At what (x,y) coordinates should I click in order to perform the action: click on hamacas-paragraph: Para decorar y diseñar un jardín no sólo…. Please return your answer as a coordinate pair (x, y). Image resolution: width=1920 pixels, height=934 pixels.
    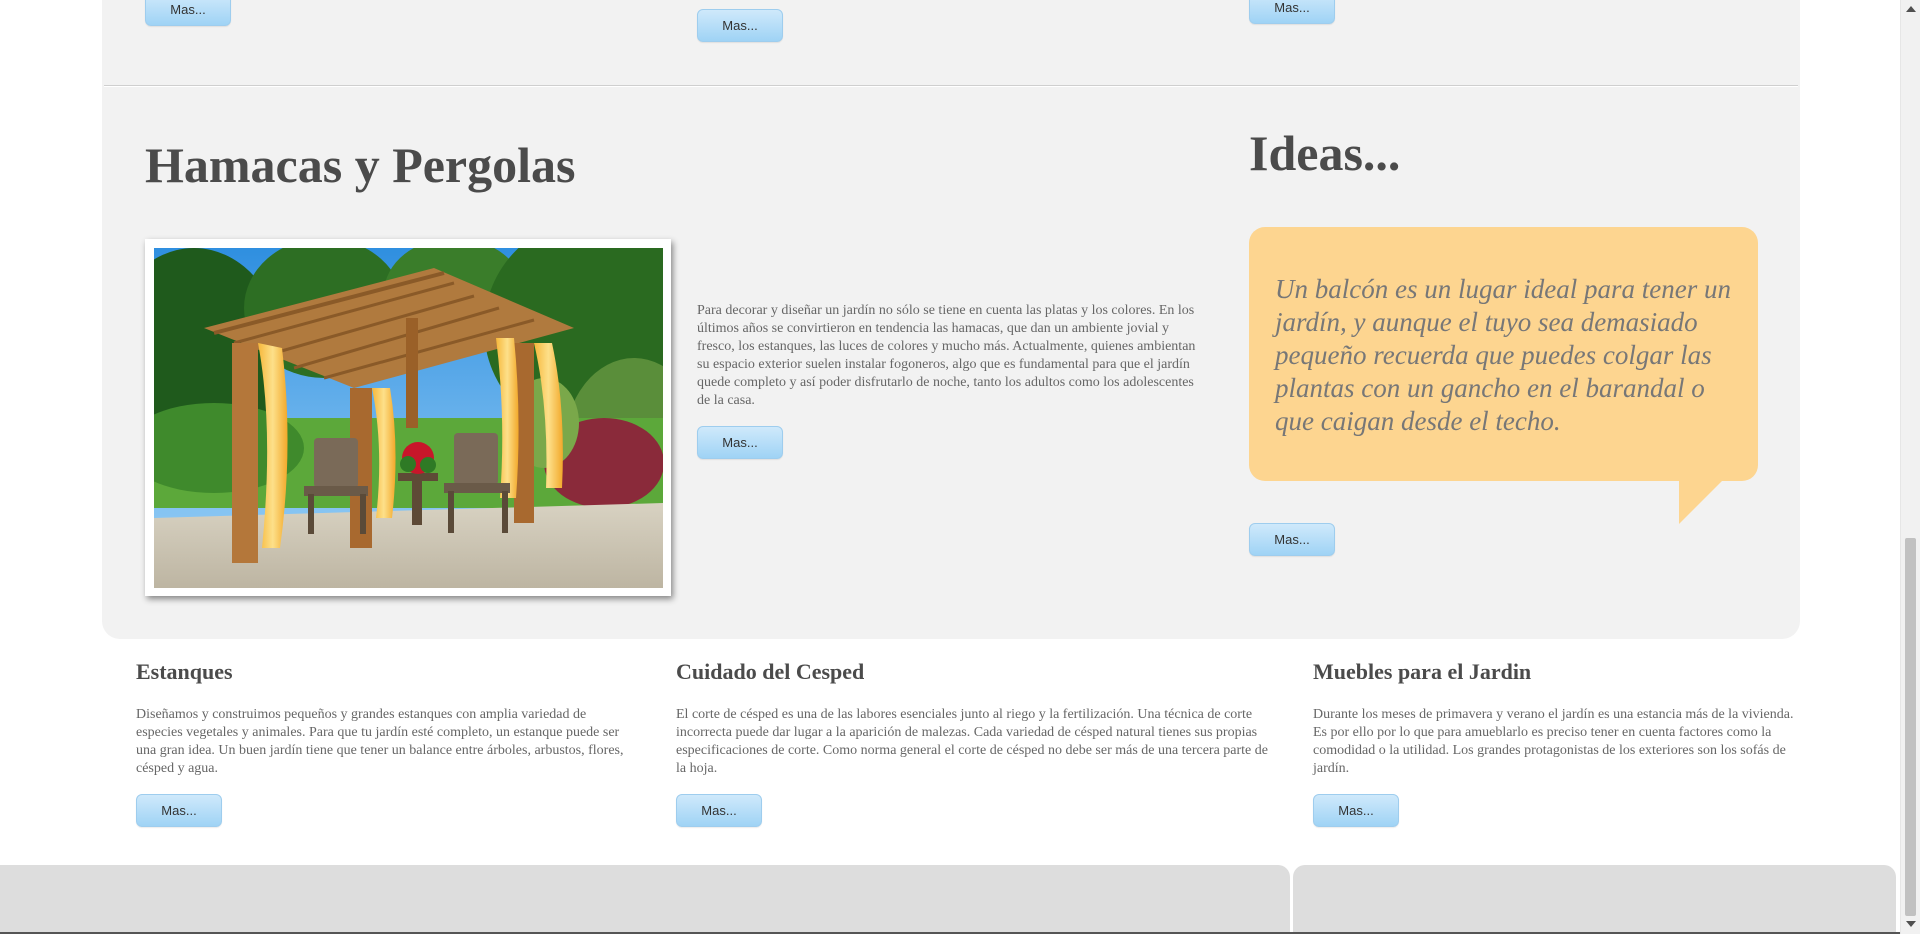
    Looking at the image, I should click on (946, 355).